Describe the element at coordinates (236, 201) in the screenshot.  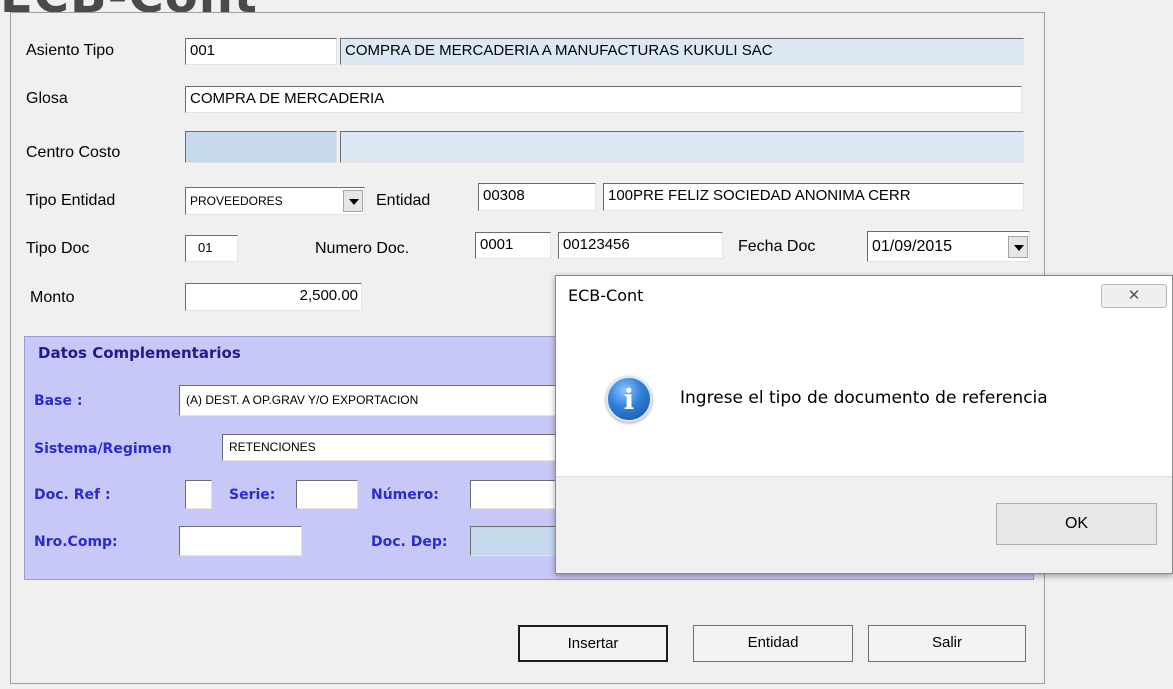
I see `tipo-entidad-value: PROVEEDORES` at that location.